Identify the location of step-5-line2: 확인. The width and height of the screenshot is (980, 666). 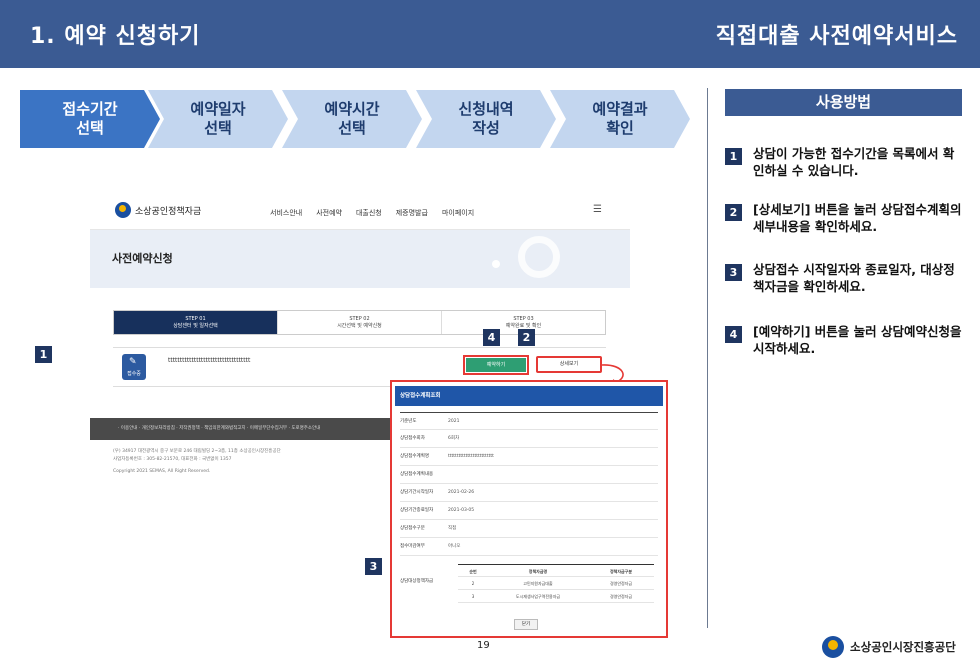
(620, 128).